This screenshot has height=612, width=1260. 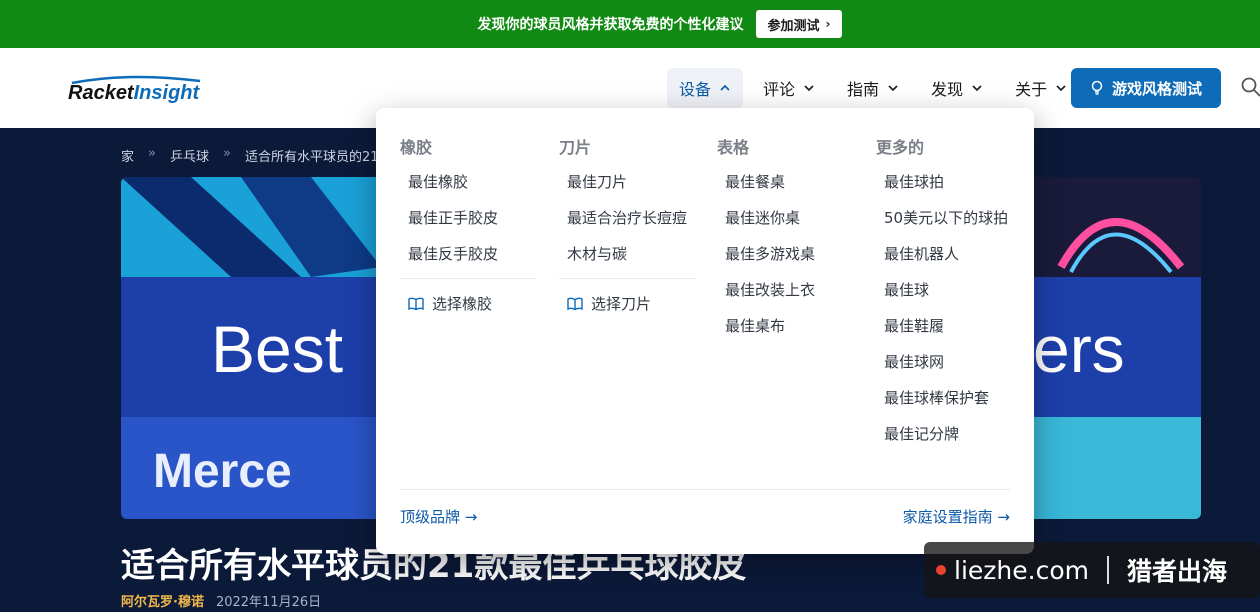 I want to click on menu-footer-divider, so click(x=705, y=489).